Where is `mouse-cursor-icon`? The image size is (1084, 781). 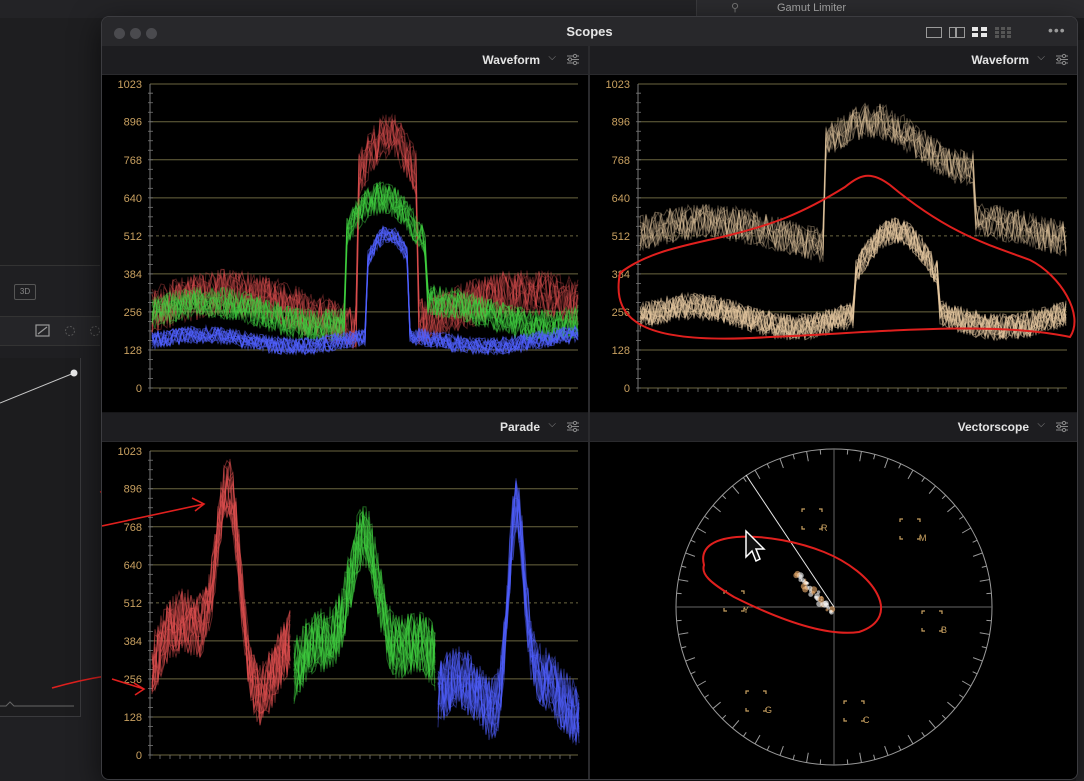
mouse-cursor-icon is located at coordinates (755, 546).